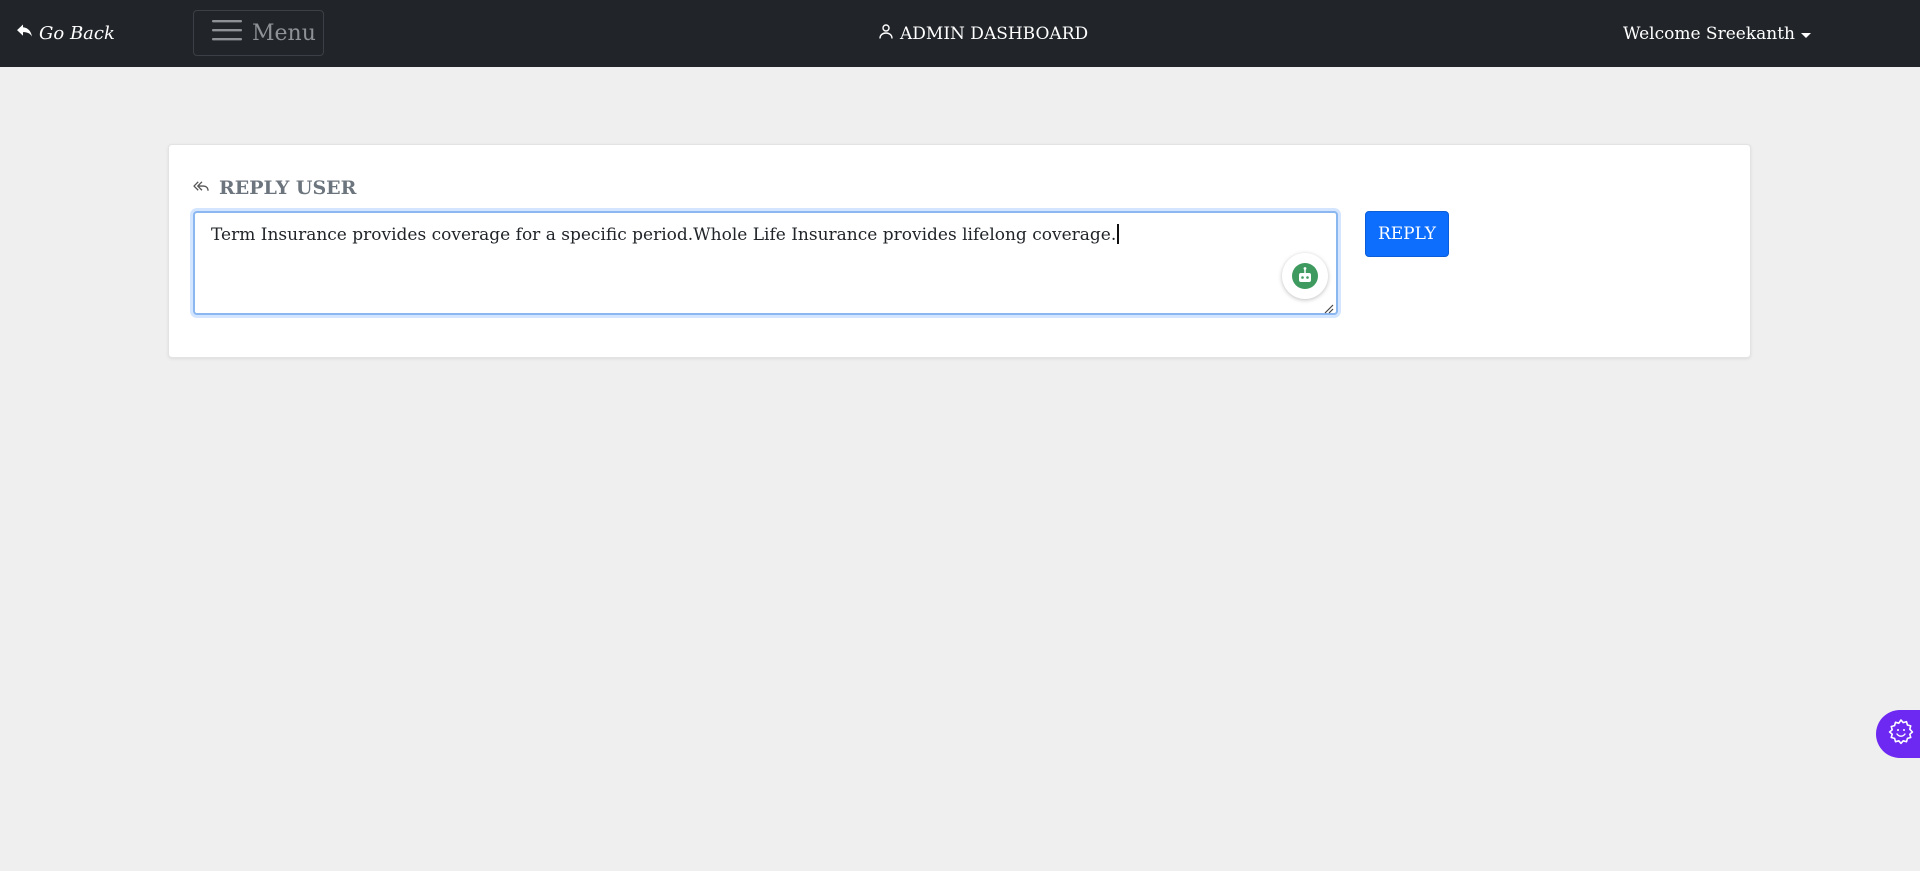  What do you see at coordinates (1118, 234) in the screenshot?
I see `text-cursor` at bounding box center [1118, 234].